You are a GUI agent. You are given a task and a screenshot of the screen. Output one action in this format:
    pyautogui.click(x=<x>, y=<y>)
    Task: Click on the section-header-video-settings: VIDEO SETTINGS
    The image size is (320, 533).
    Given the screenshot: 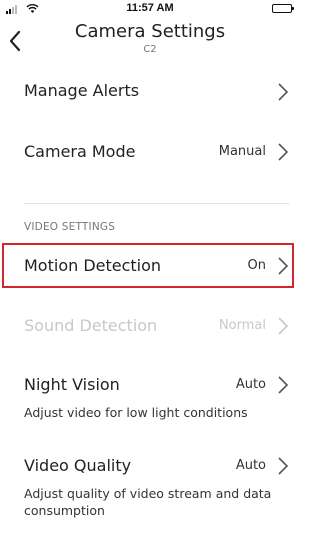 What is the action you would take?
    pyautogui.click(x=70, y=227)
    